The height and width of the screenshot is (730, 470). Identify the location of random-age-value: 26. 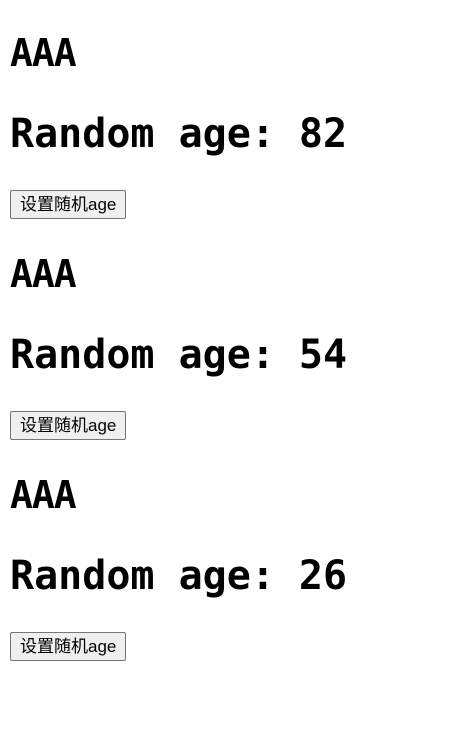
(323, 576).